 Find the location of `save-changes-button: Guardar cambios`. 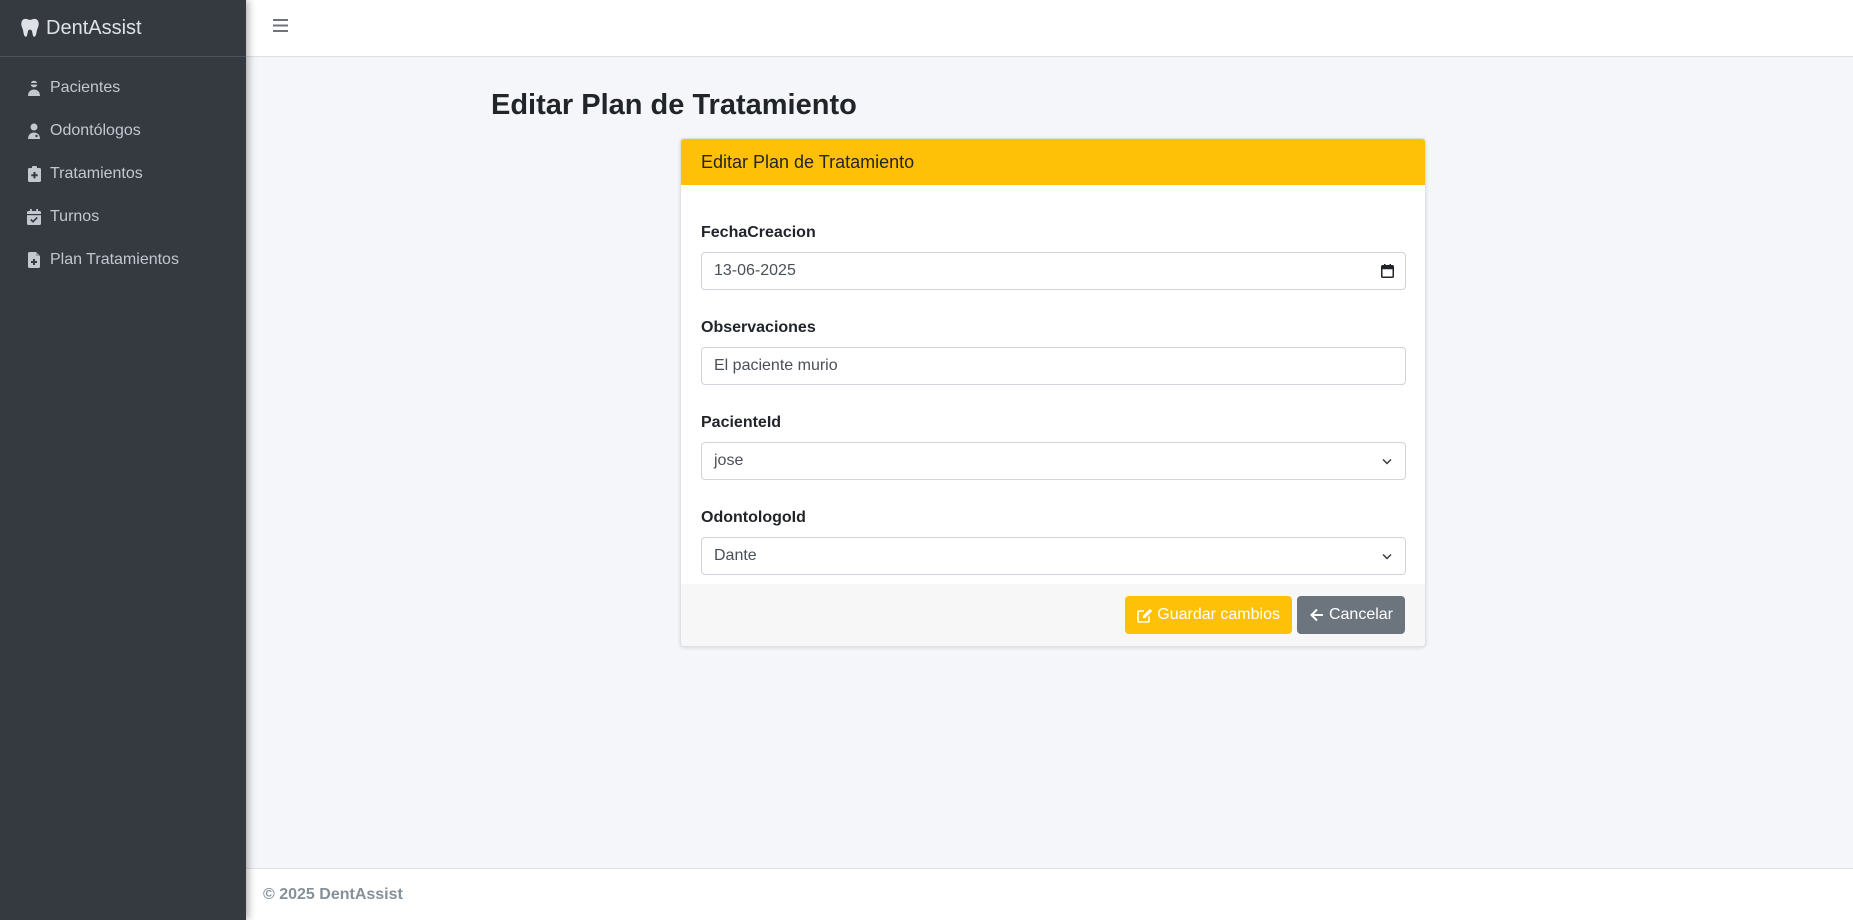

save-changes-button: Guardar cambios is located at coordinates (1208, 615).